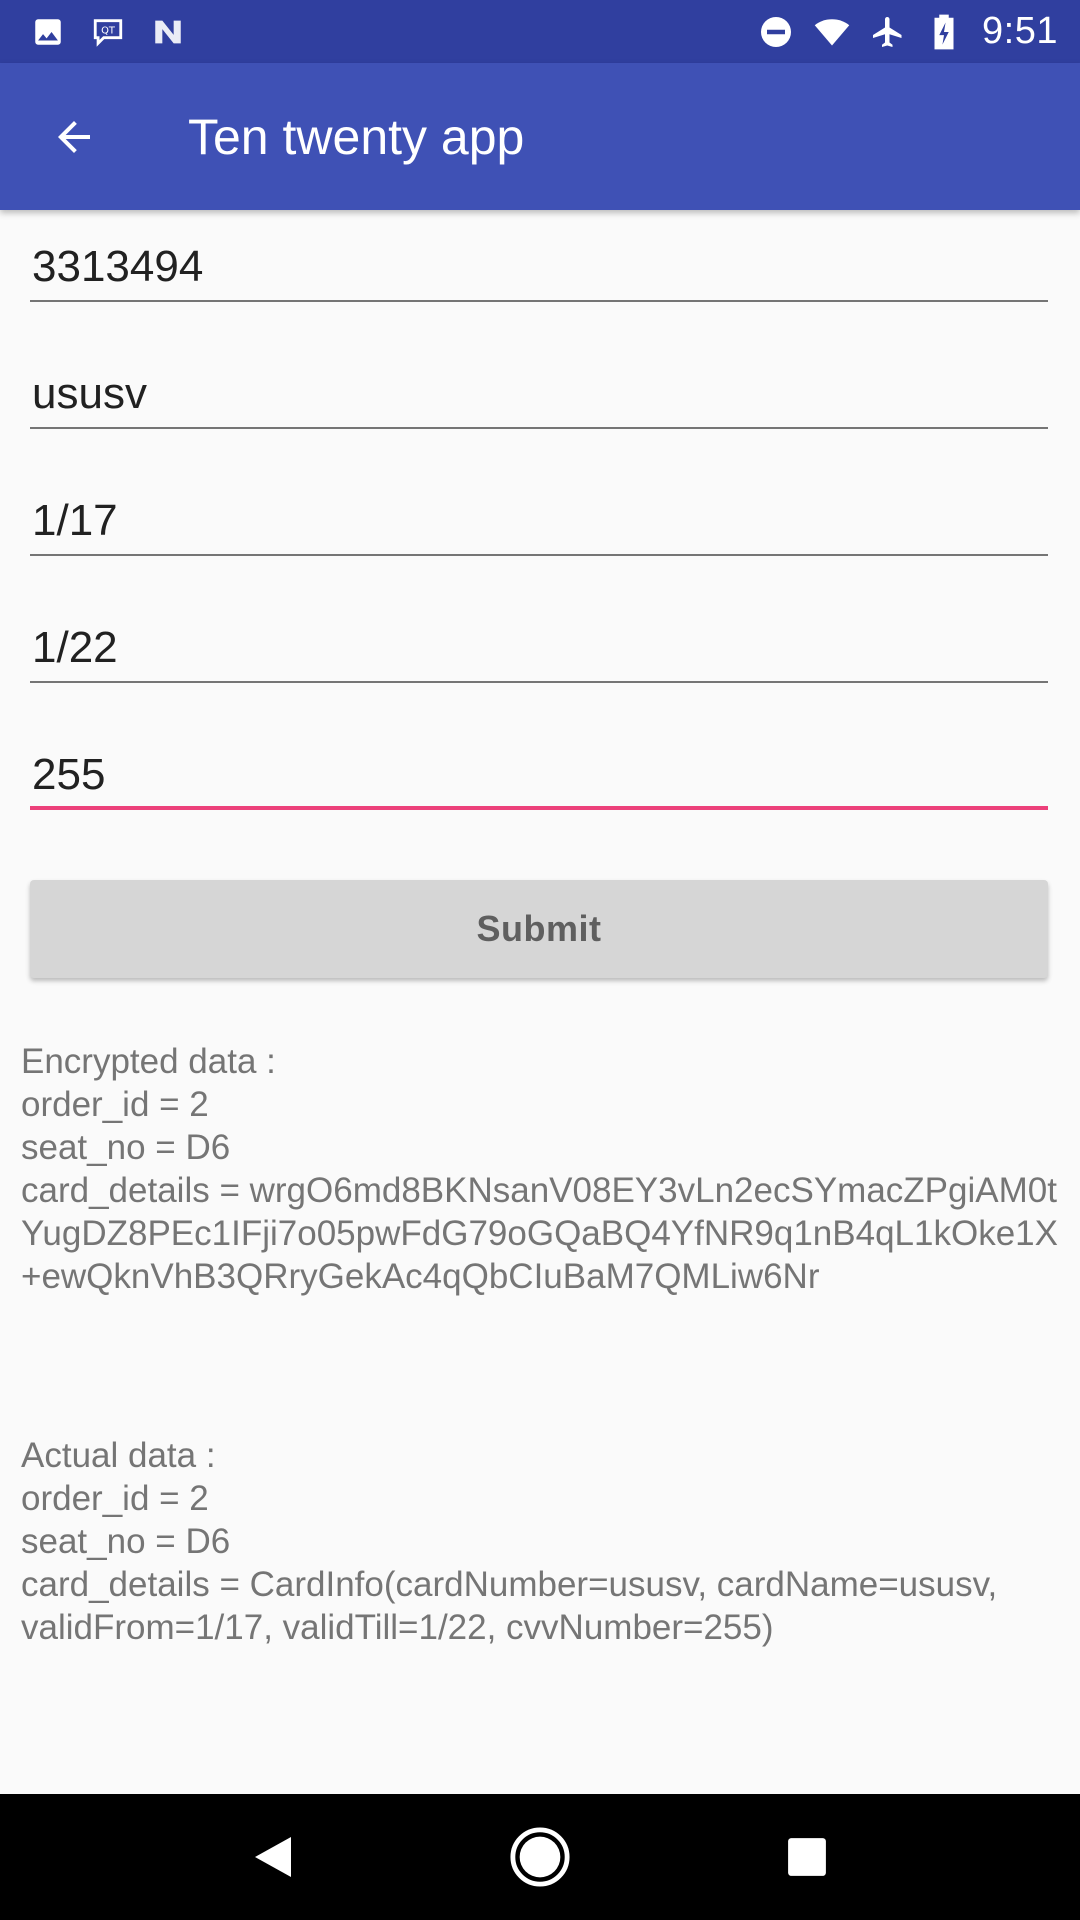 The height and width of the screenshot is (1920, 1080). Describe the element at coordinates (1020, 31) in the screenshot. I see `status-time: 9:51` at that location.